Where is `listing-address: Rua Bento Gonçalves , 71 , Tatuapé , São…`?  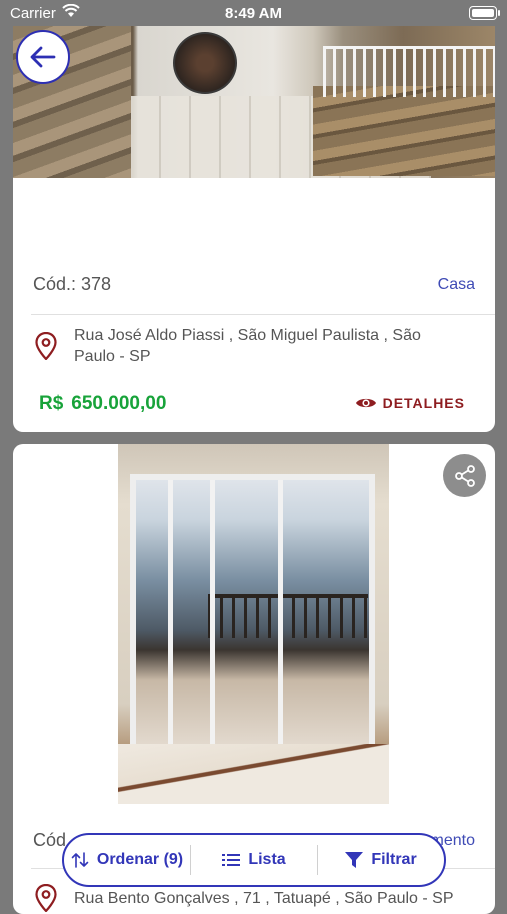
listing-address: Rua Bento Gonçalves , 71 , Tatuapé , São… is located at coordinates (264, 898).